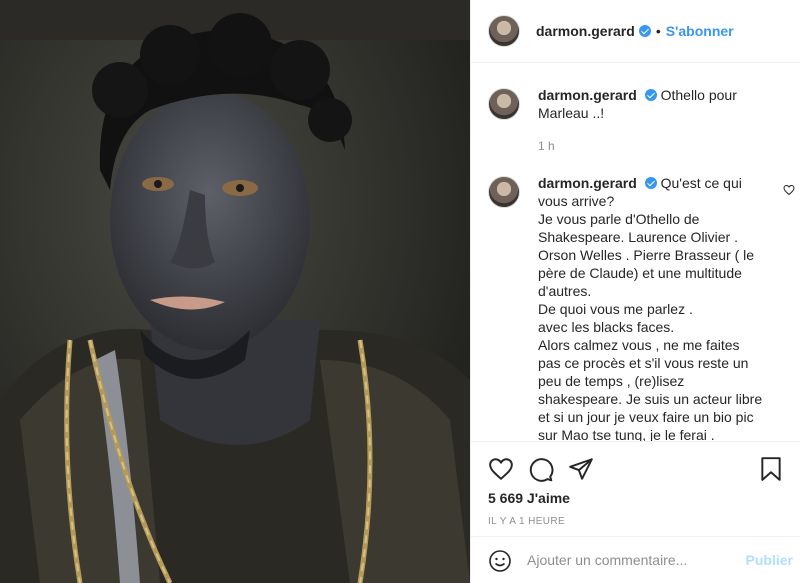 The image size is (800, 583). I want to click on reply-line: et si un jour je veux faire un bio pic, so click(646, 417).